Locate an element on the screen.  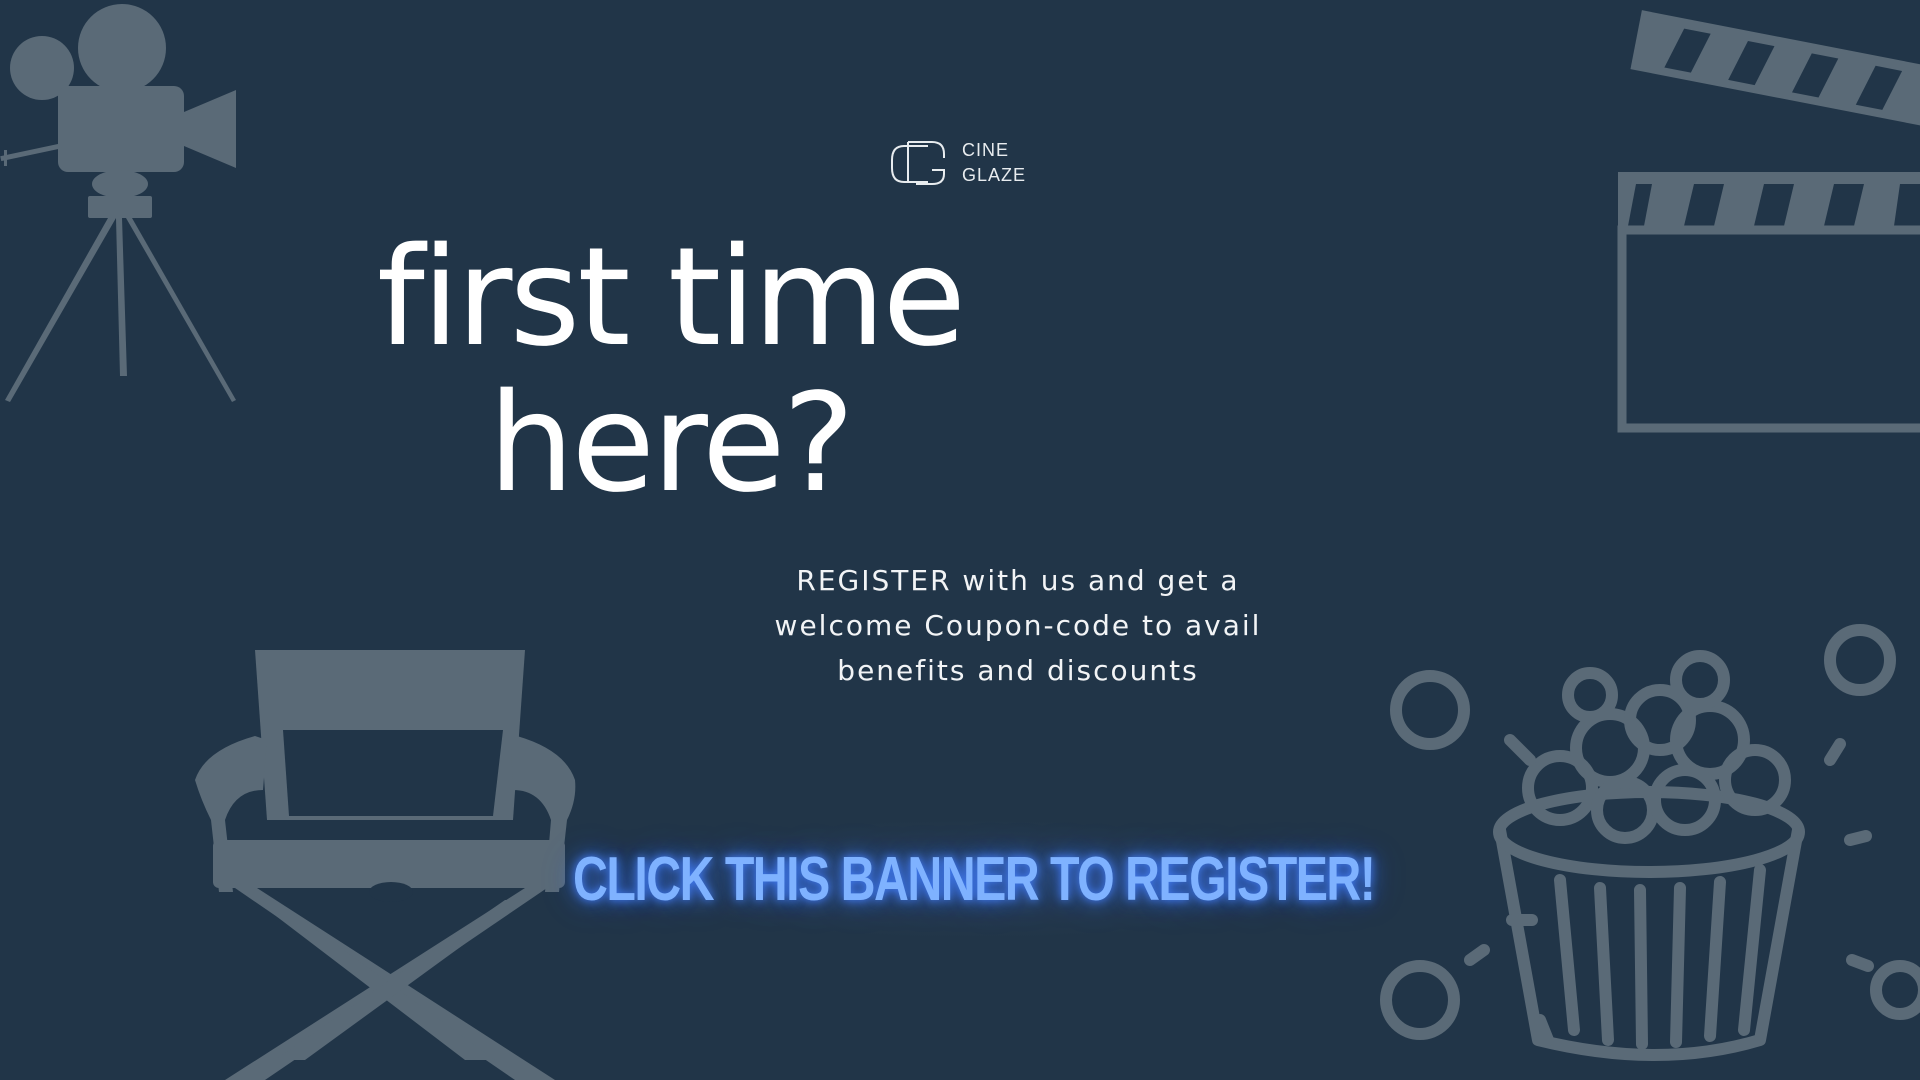
brand-name-line1: CINE is located at coordinates (986, 150).